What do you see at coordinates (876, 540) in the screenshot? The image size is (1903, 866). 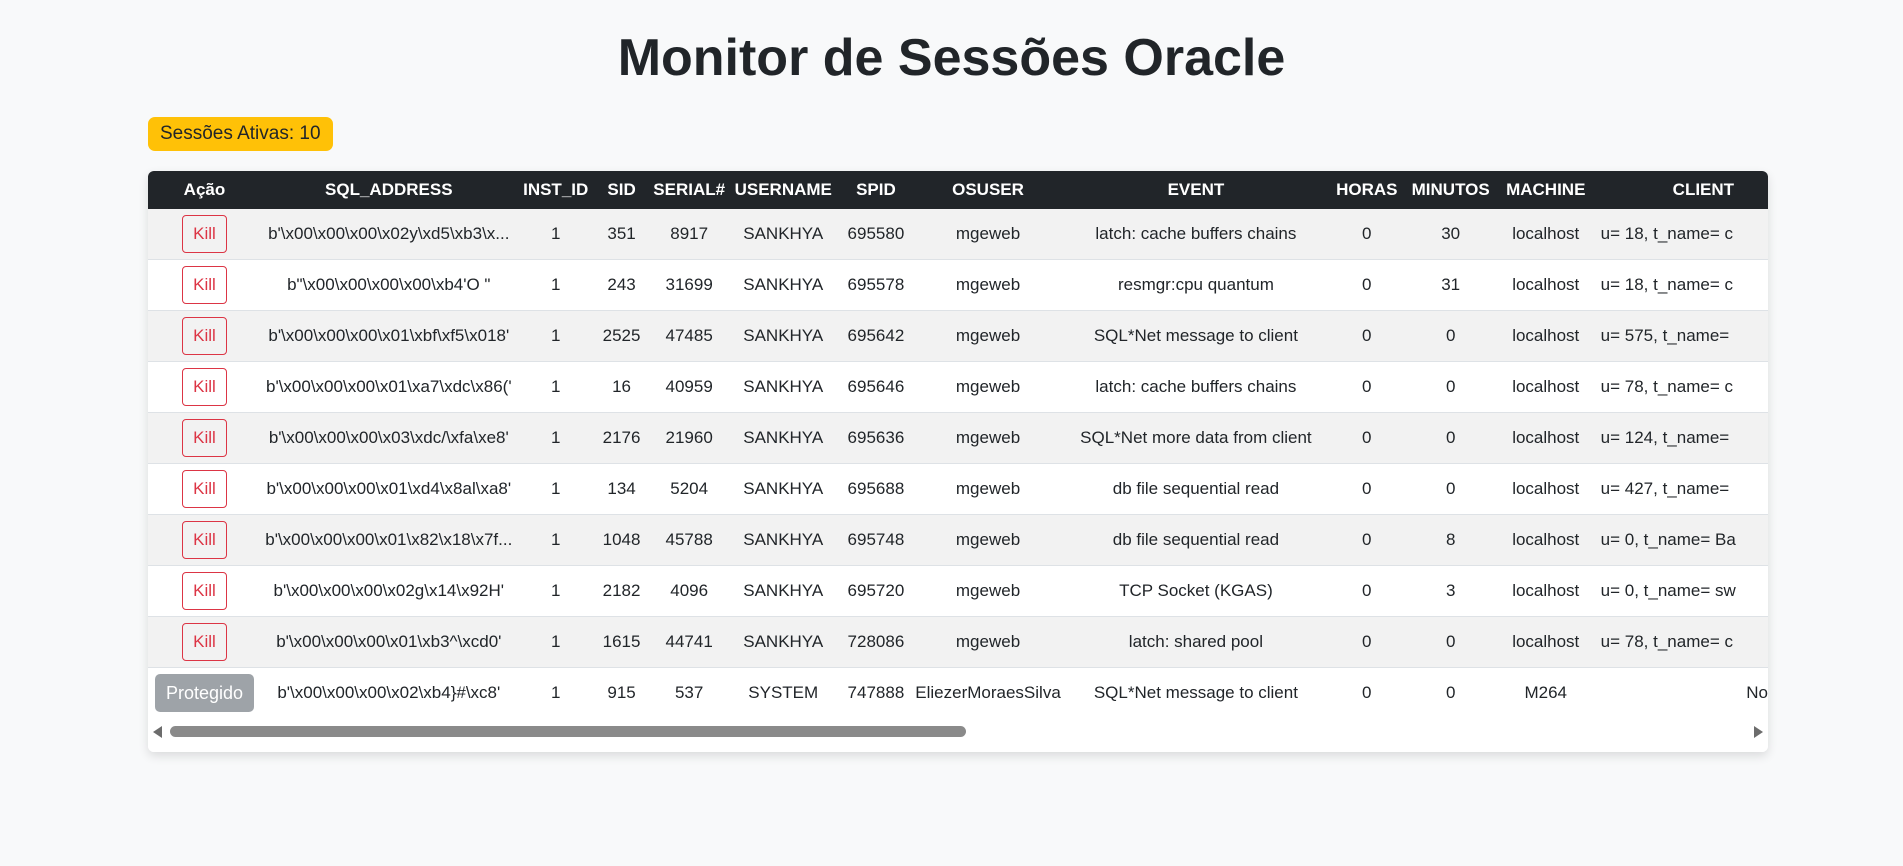 I see `cell-spid: 695748` at bounding box center [876, 540].